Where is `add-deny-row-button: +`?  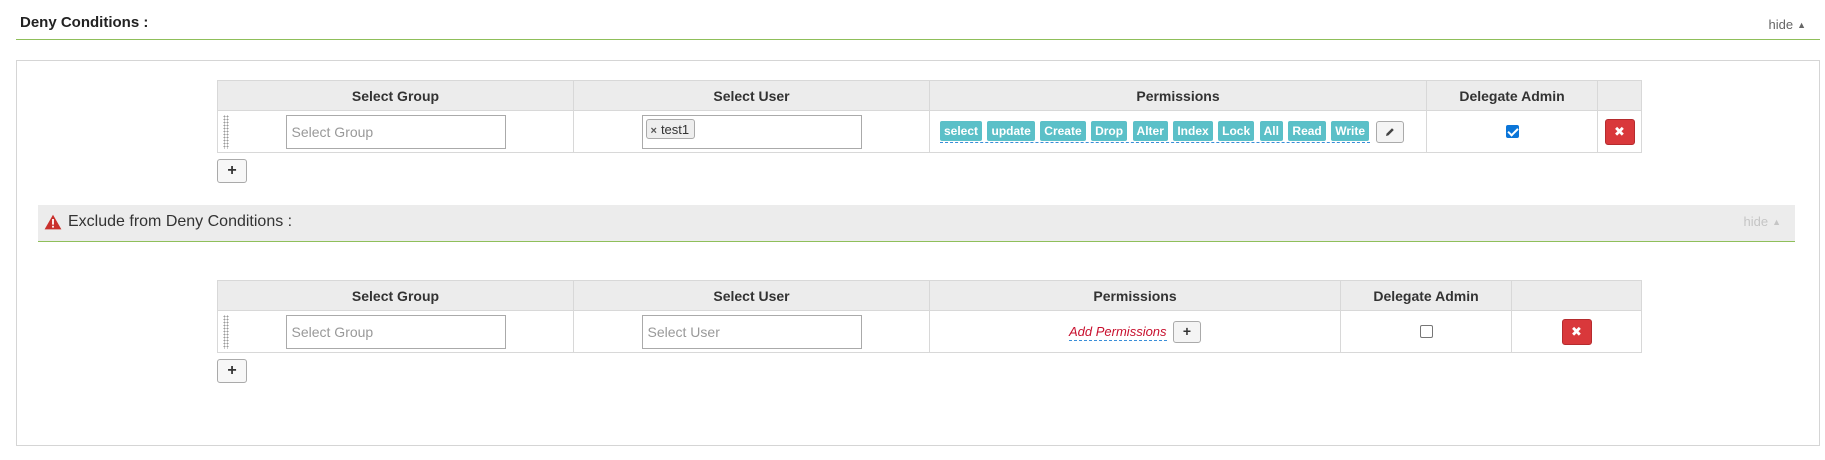
add-deny-row-button: + is located at coordinates (232, 171).